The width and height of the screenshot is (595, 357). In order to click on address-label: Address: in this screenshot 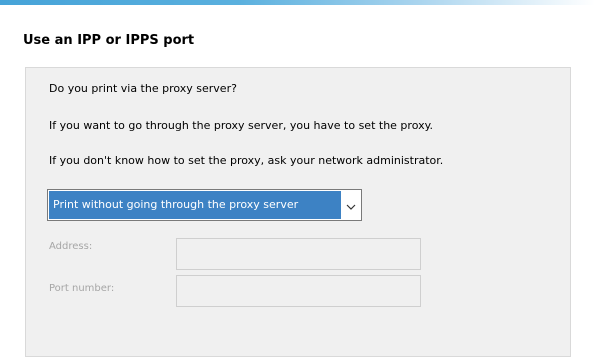, I will do `click(71, 246)`.